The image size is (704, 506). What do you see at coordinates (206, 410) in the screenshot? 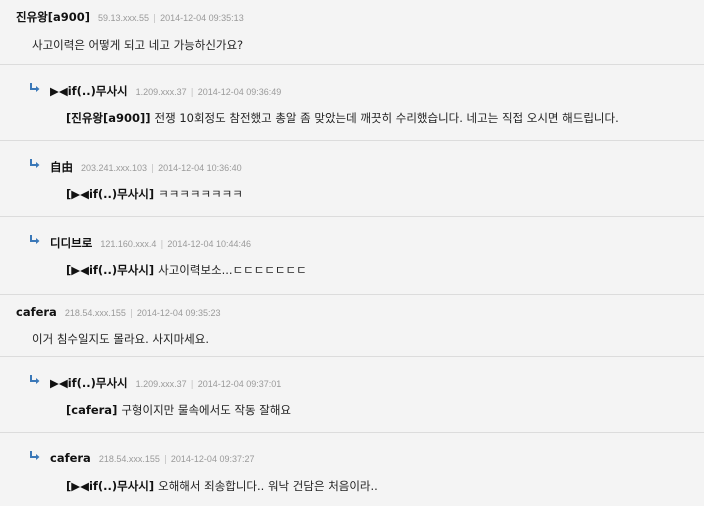
I see `comment-text: 구형이지만 물속에서도 작동 잘해요` at bounding box center [206, 410].